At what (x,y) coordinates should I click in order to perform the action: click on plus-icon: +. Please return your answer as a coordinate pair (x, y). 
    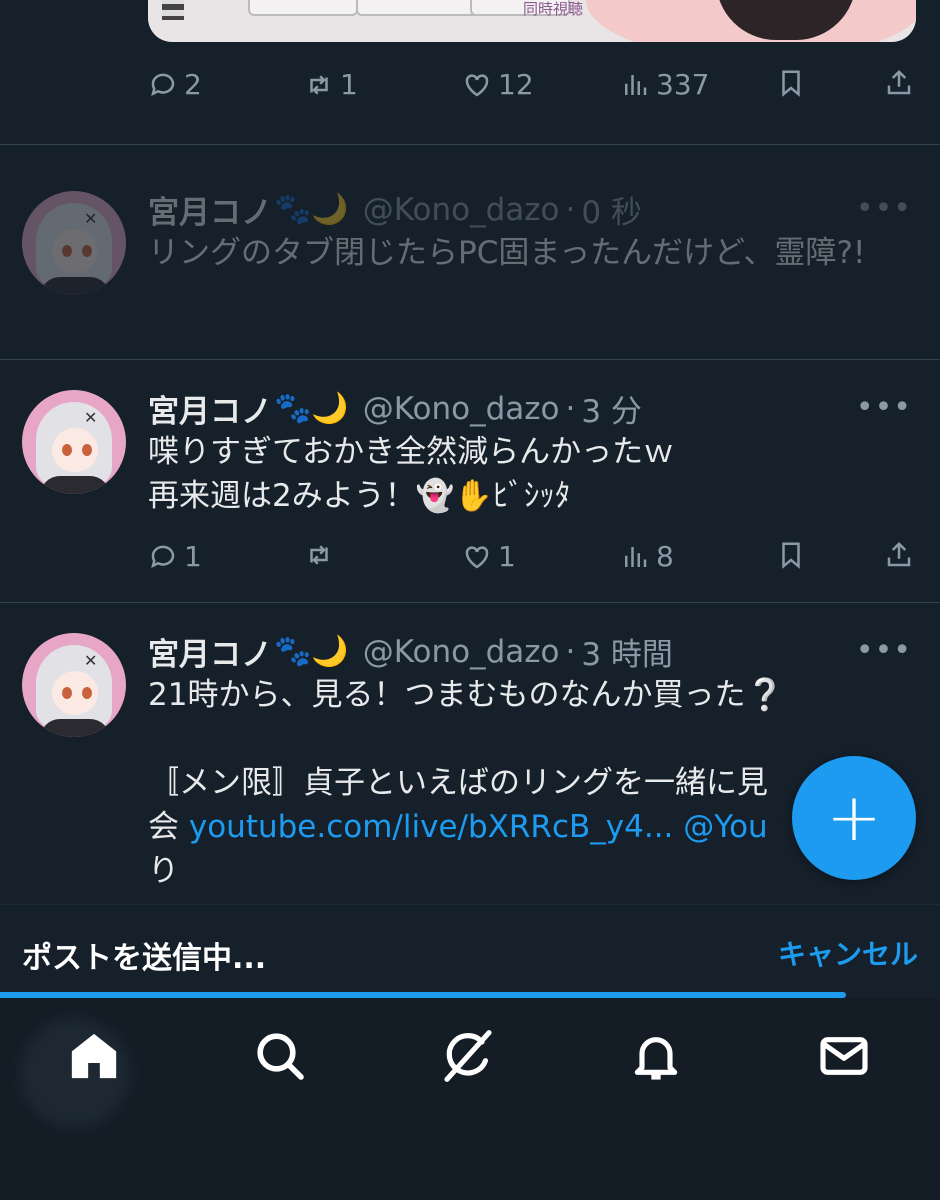
    Looking at the image, I should click on (854, 817).